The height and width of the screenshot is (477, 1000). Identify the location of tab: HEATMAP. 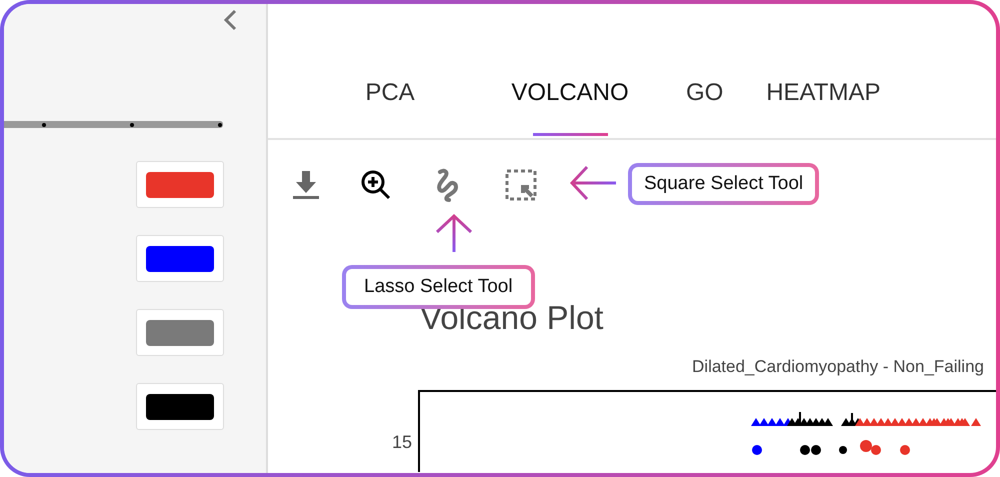
(823, 108).